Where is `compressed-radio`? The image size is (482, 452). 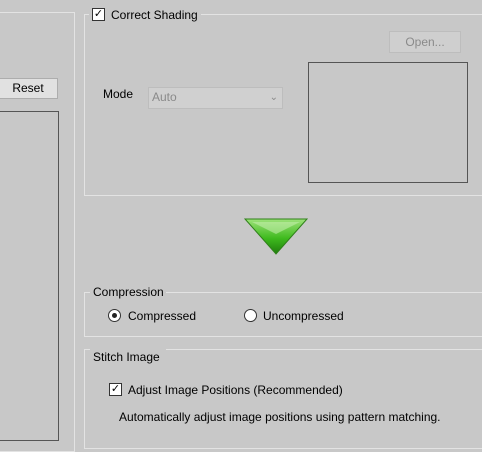
compressed-radio is located at coordinates (114, 315).